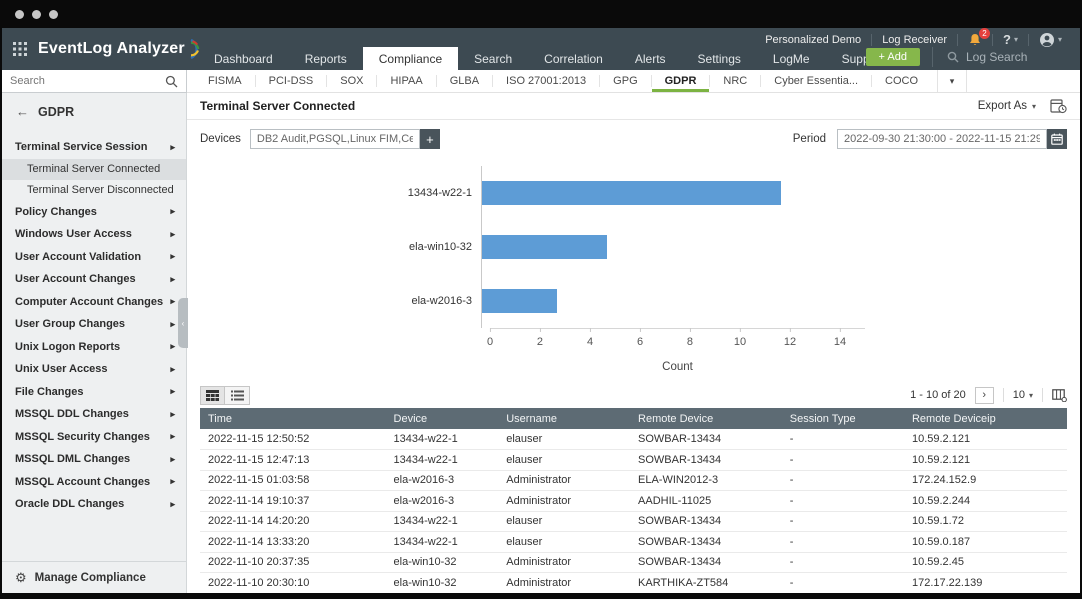 The width and height of the screenshot is (1082, 599). Describe the element at coordinates (640, 338) in the screenshot. I see `xaxis-tick: 6` at that location.